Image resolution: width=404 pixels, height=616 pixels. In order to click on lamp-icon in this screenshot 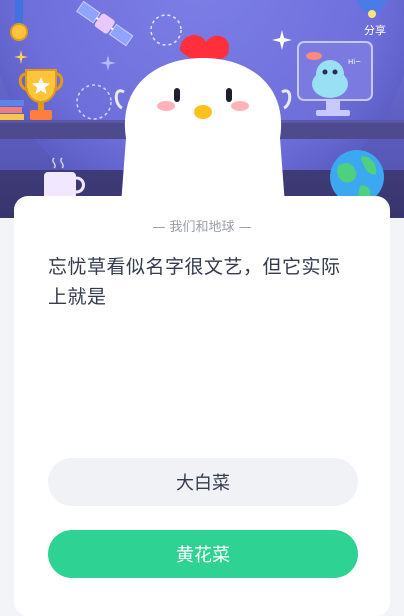, I will do `click(372, 9)`.